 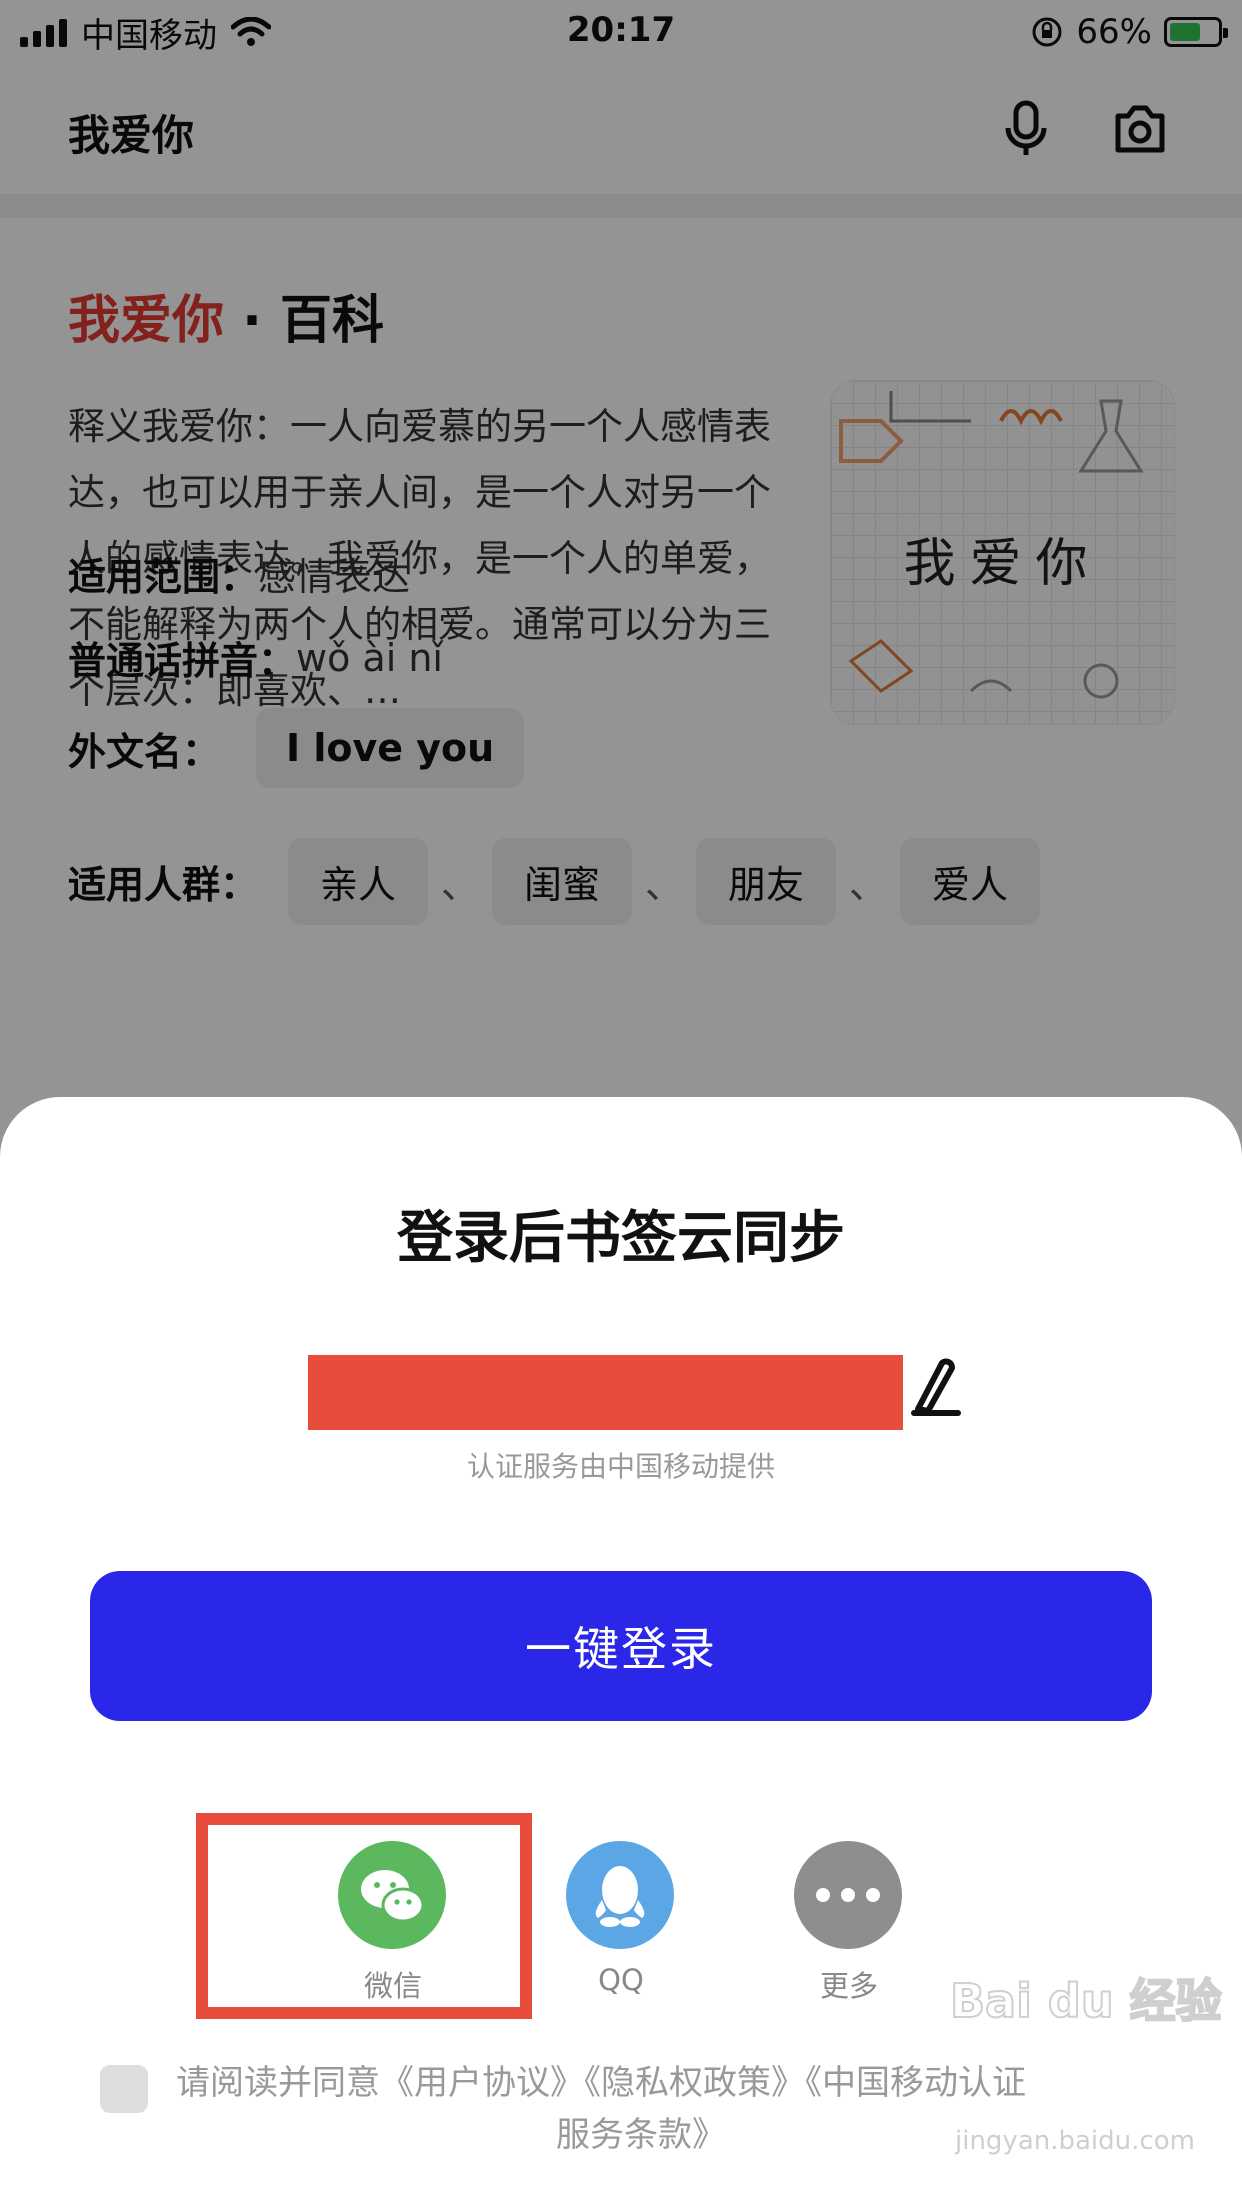 What do you see at coordinates (620, 1466) in the screenshot?
I see `auth-provider-note: 认证服务由中国移动提供` at bounding box center [620, 1466].